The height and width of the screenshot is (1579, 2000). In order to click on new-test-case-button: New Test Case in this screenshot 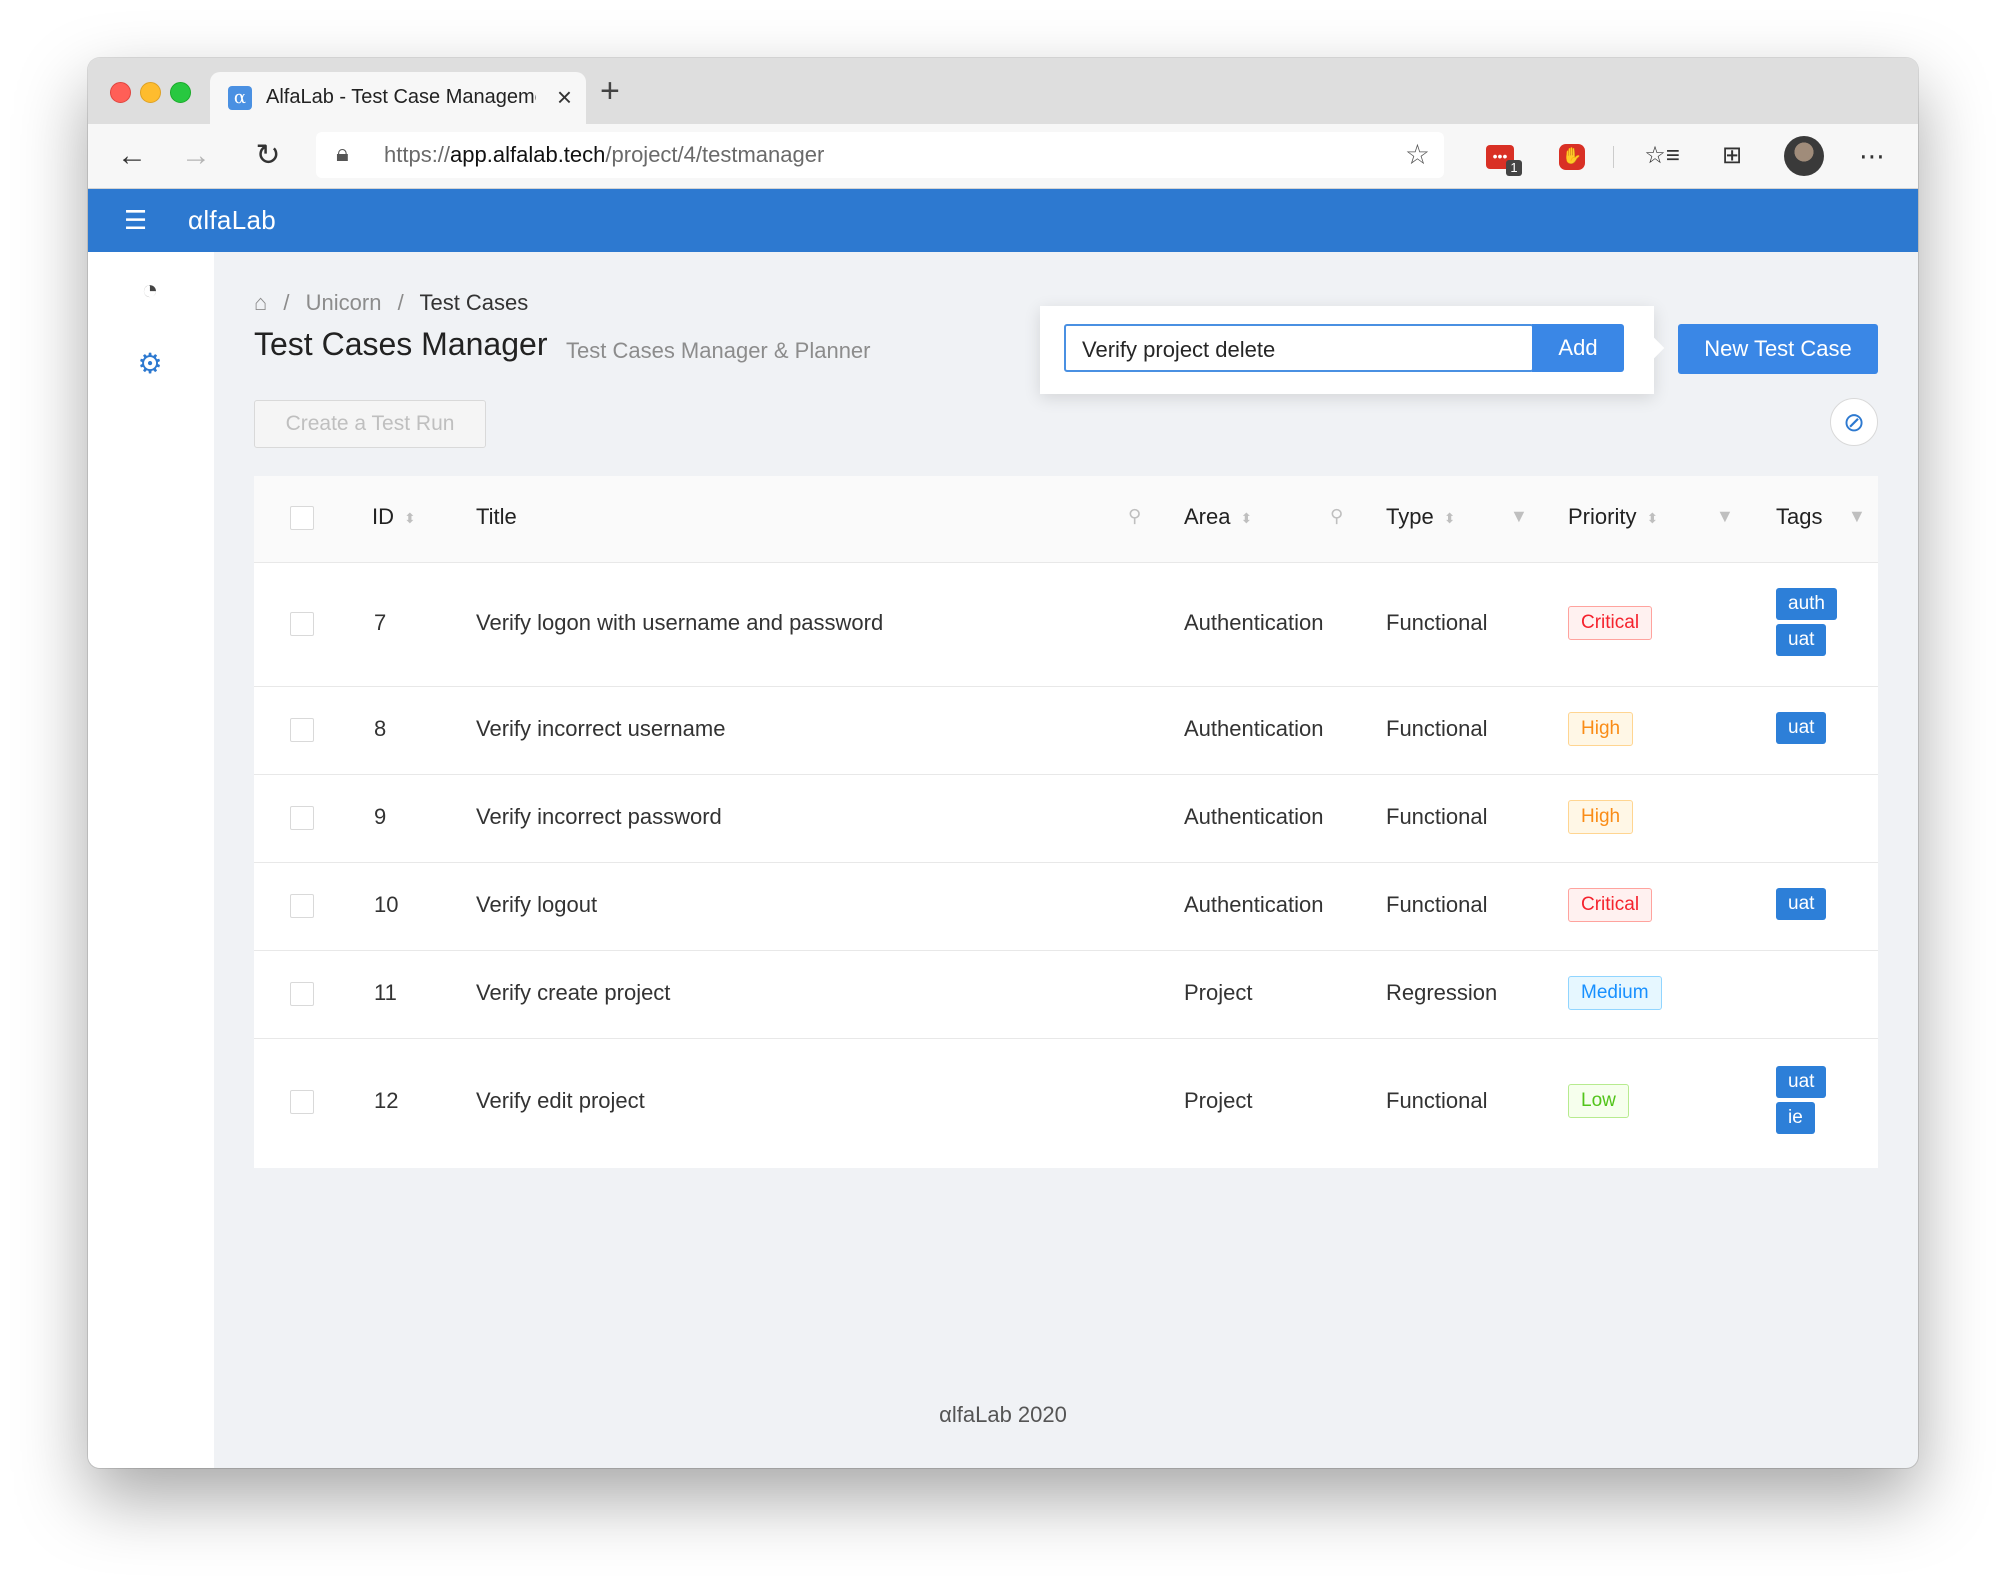, I will do `click(1778, 349)`.